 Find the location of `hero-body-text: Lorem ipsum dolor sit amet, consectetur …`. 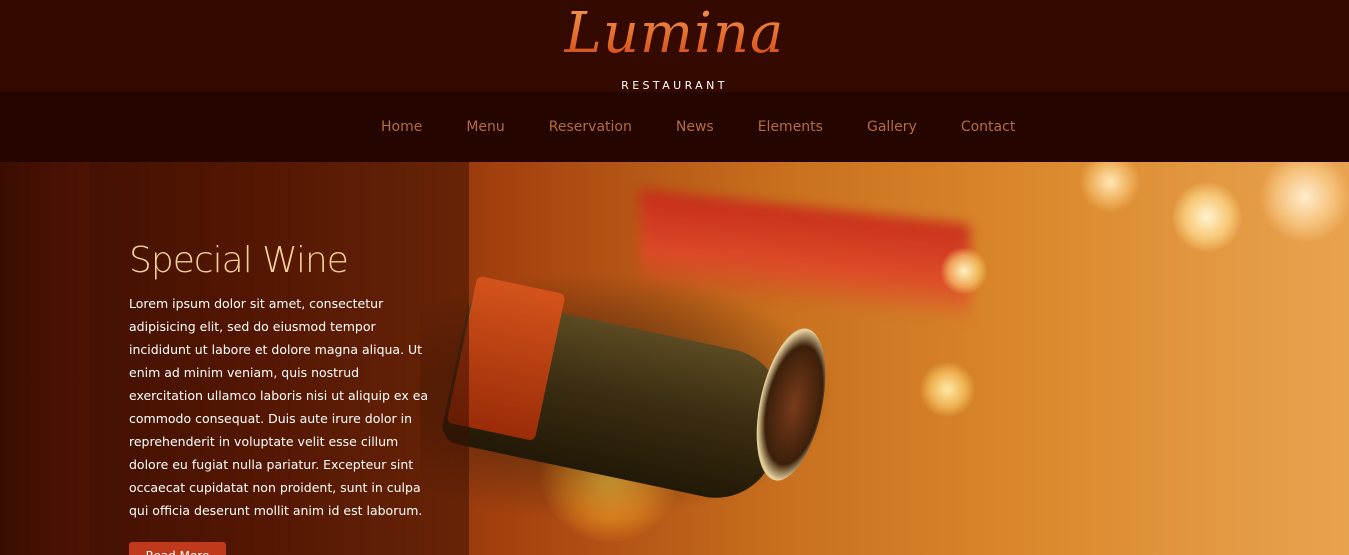

hero-body-text: Lorem ipsum dolor sit amet, consectetur … is located at coordinates (279, 407).